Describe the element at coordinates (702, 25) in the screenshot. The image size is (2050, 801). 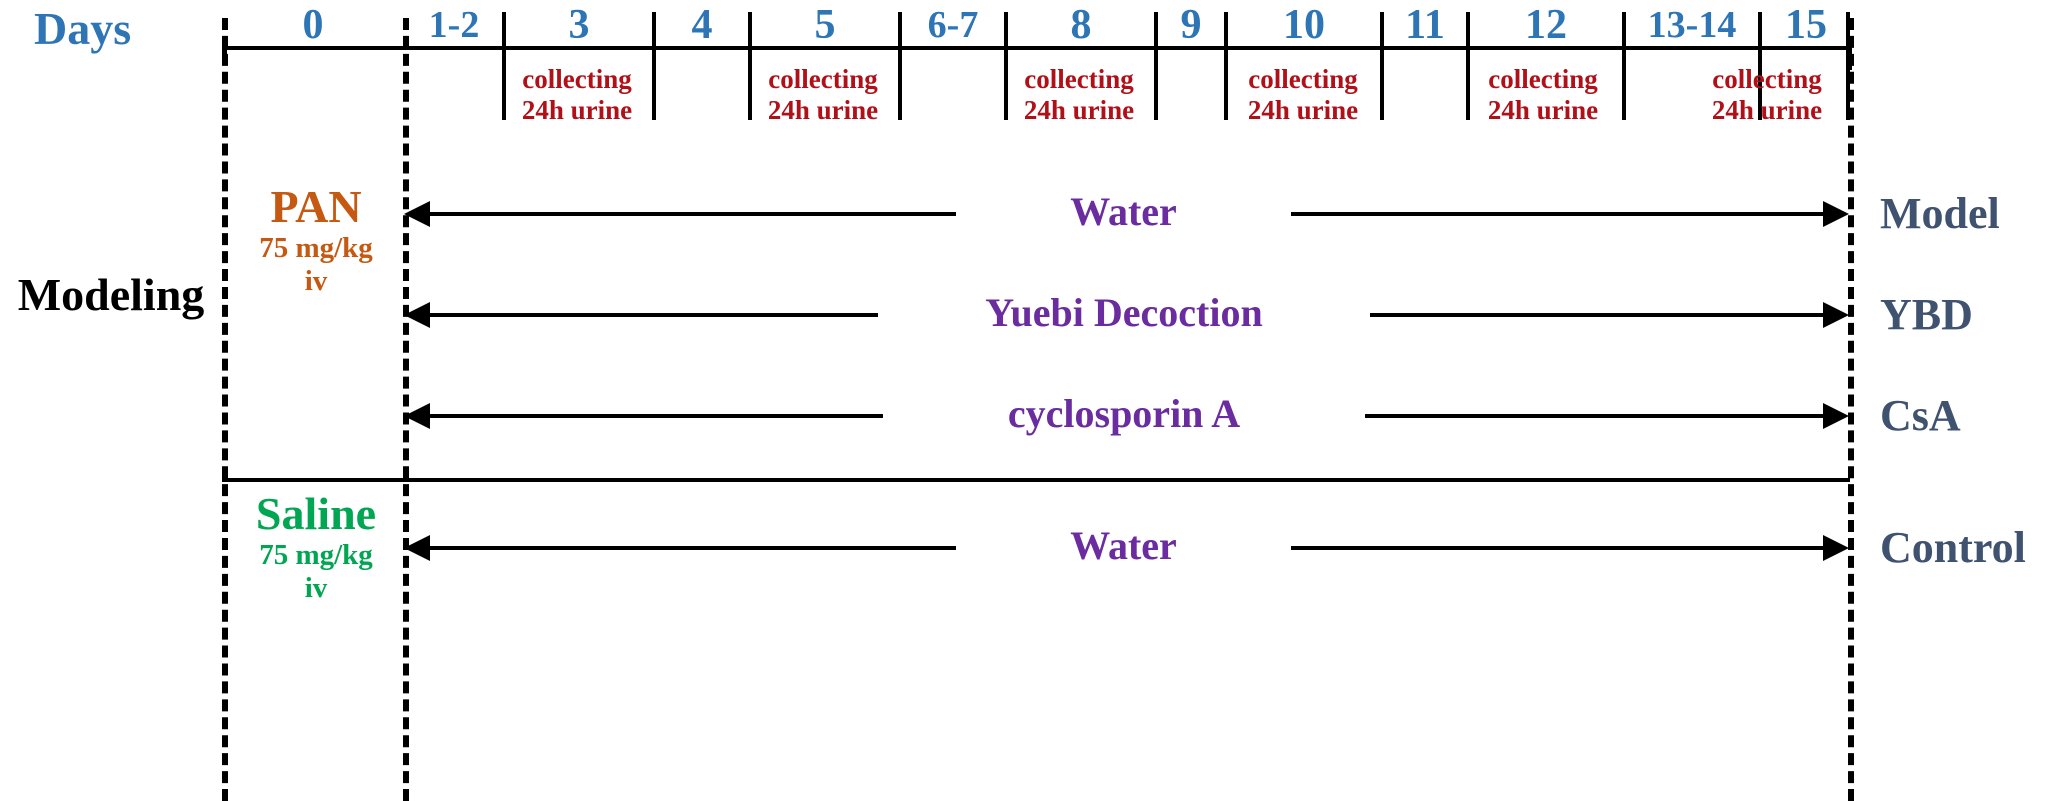
I see `day-number: 4` at that location.